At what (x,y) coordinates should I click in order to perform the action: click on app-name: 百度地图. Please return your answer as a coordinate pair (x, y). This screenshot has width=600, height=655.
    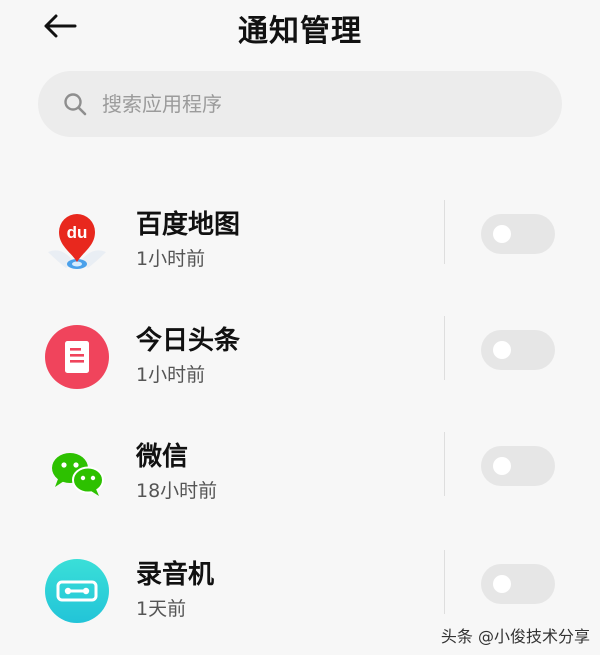
    Looking at the image, I should click on (188, 225).